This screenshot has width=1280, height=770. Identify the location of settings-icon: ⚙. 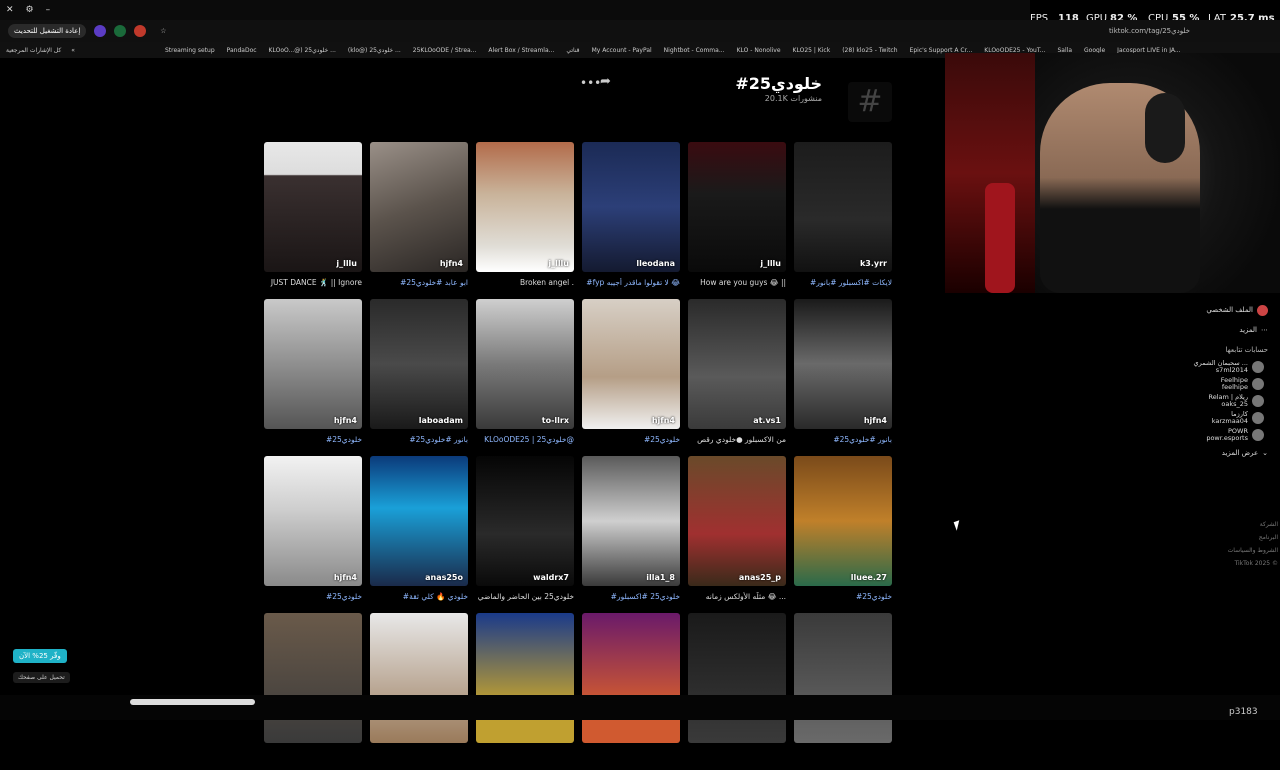
(30, 10).